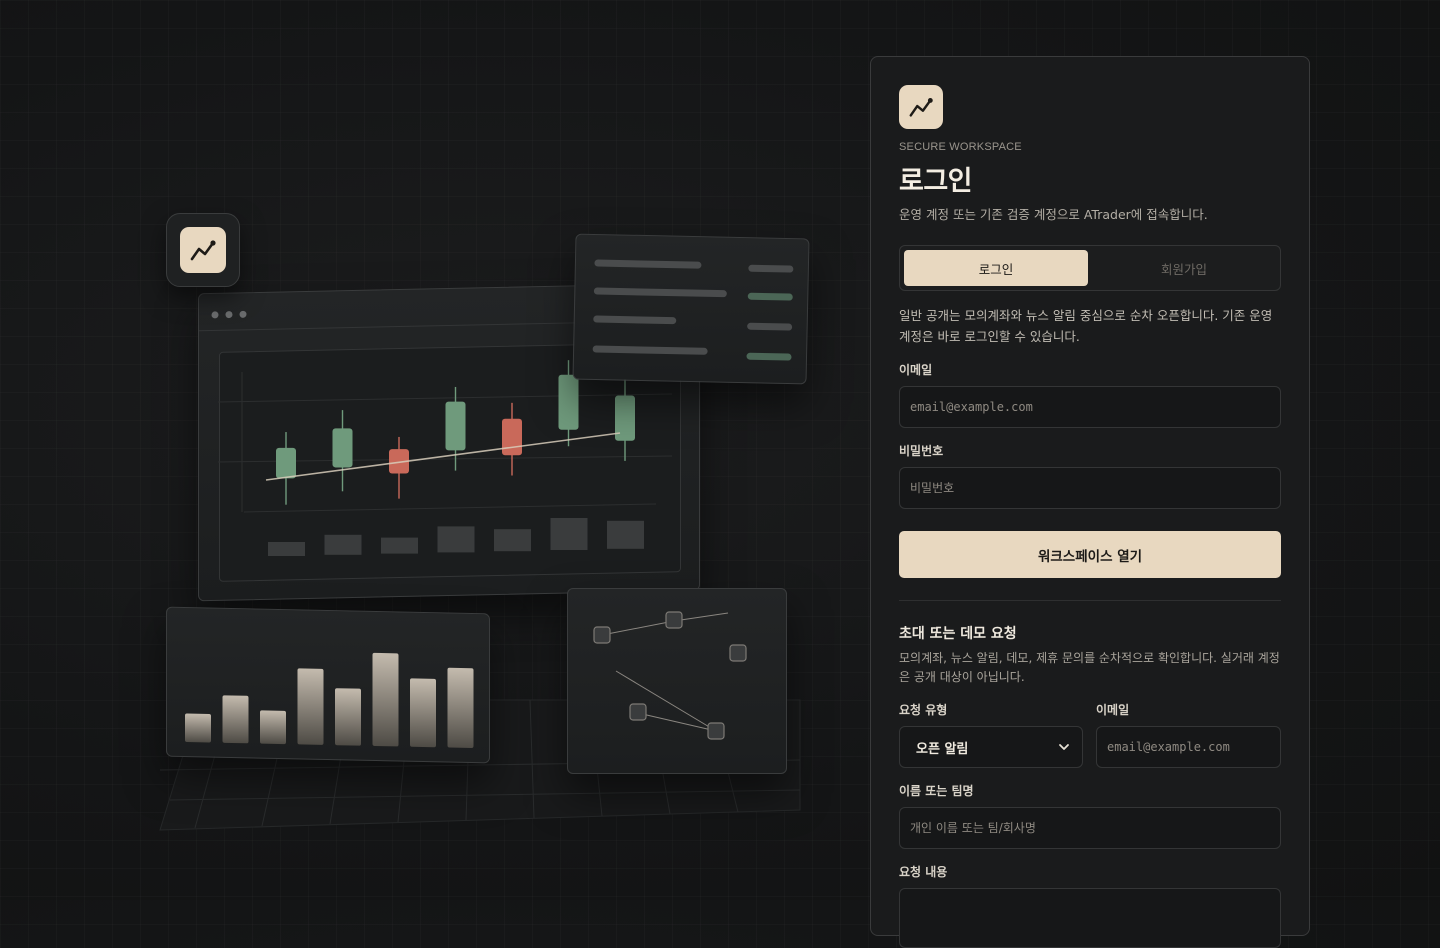 The height and width of the screenshot is (948, 1440). I want to click on floating-logo, so click(203, 250).